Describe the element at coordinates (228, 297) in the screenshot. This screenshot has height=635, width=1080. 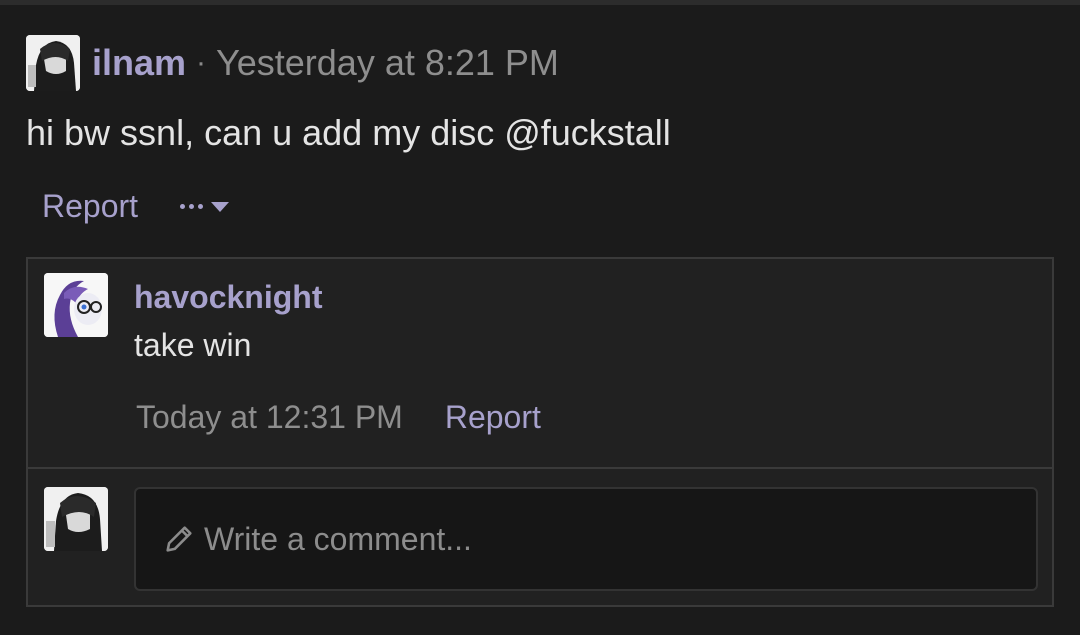
I see `commenter-name: havocknight` at that location.